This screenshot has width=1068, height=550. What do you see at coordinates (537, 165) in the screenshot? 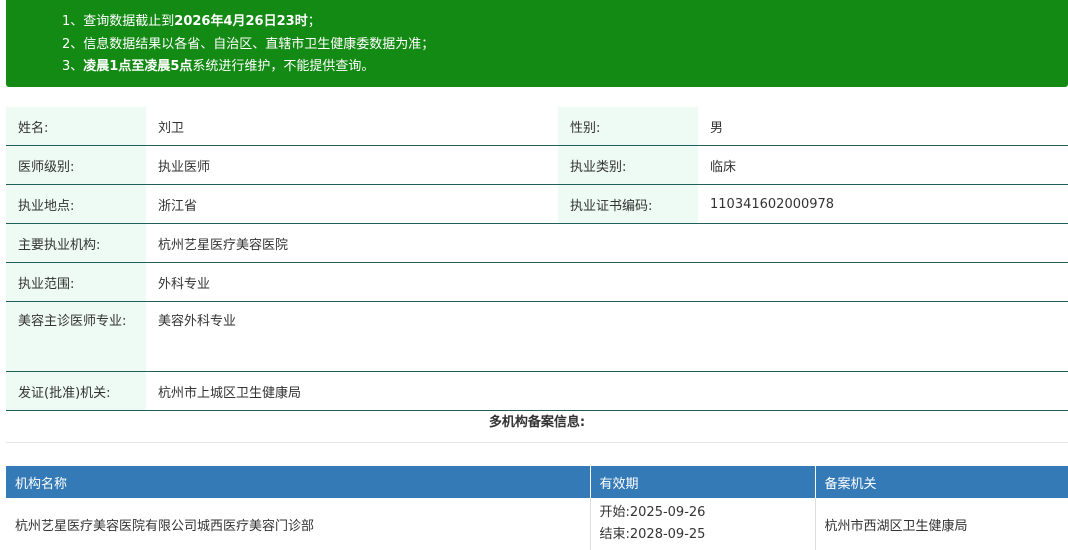
I see `info-row-level: 医师级别: 执业医师 执业类别: 临床` at bounding box center [537, 165].